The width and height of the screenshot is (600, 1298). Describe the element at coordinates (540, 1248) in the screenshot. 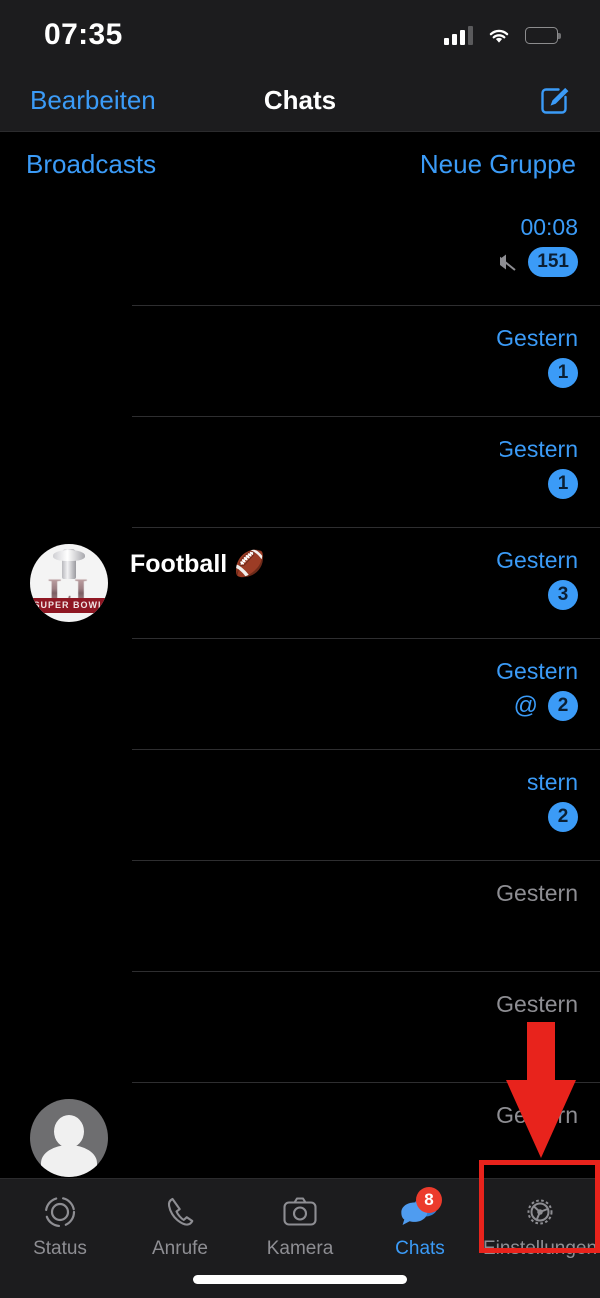

I see `tab-label: Einstellungen` at that location.